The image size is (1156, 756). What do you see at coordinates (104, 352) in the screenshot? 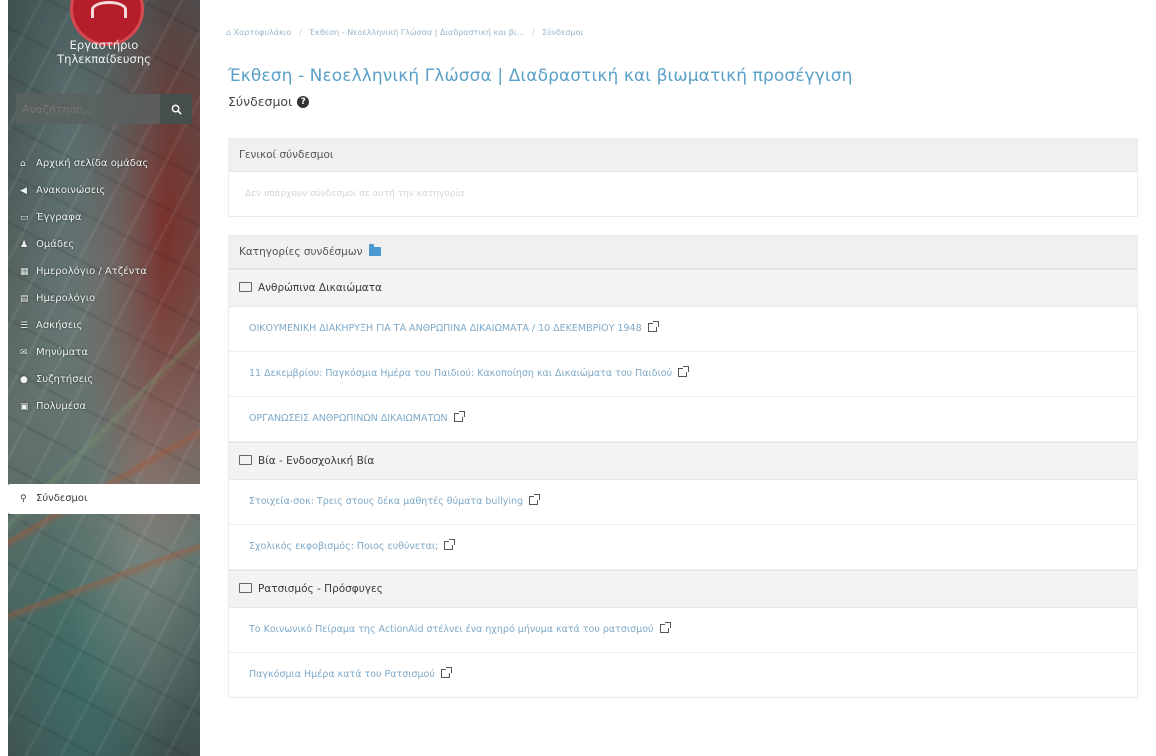
I see `sidebar-item-messages: ✉ Μηνύματα` at bounding box center [104, 352].